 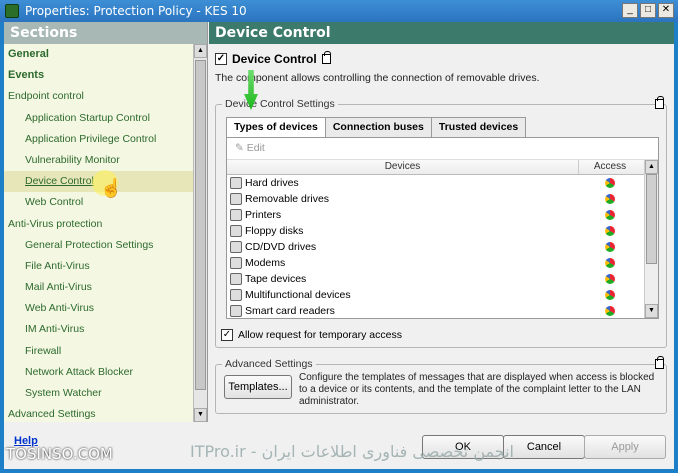 I want to click on devices-scroll-thumb, so click(x=651, y=219).